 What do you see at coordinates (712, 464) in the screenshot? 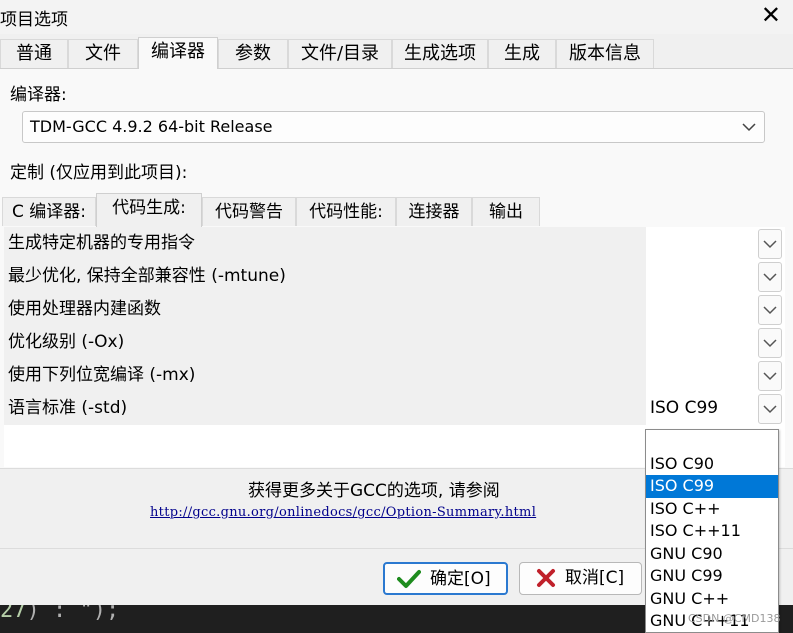
I see `dropdown-option: ISO C90` at bounding box center [712, 464].